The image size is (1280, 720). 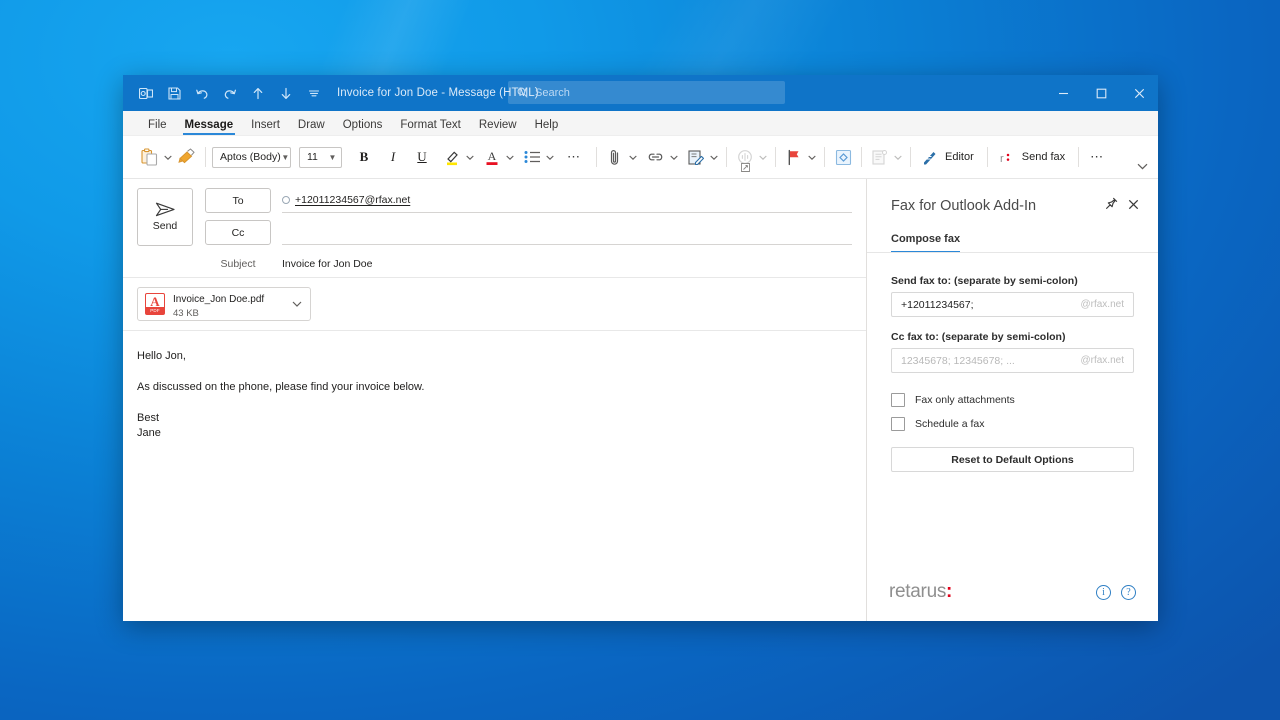 I want to click on cc-input, so click(x=567, y=232).